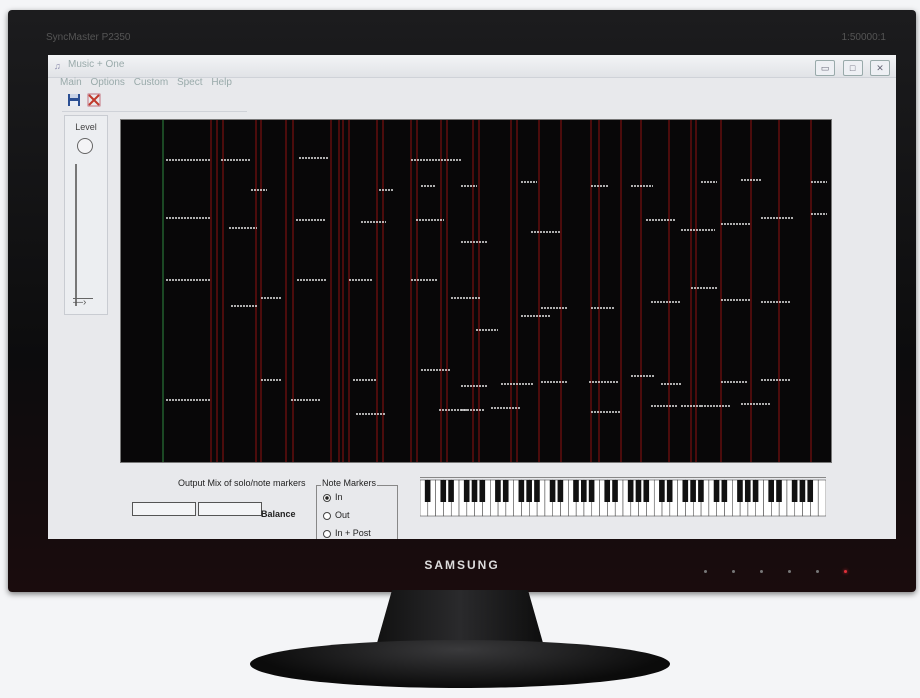 The image size is (920, 698). Describe the element at coordinates (466, 42) in the screenshot. I see `monitor-top-bar: SyncMaster P2350 1:50000:1` at that location.